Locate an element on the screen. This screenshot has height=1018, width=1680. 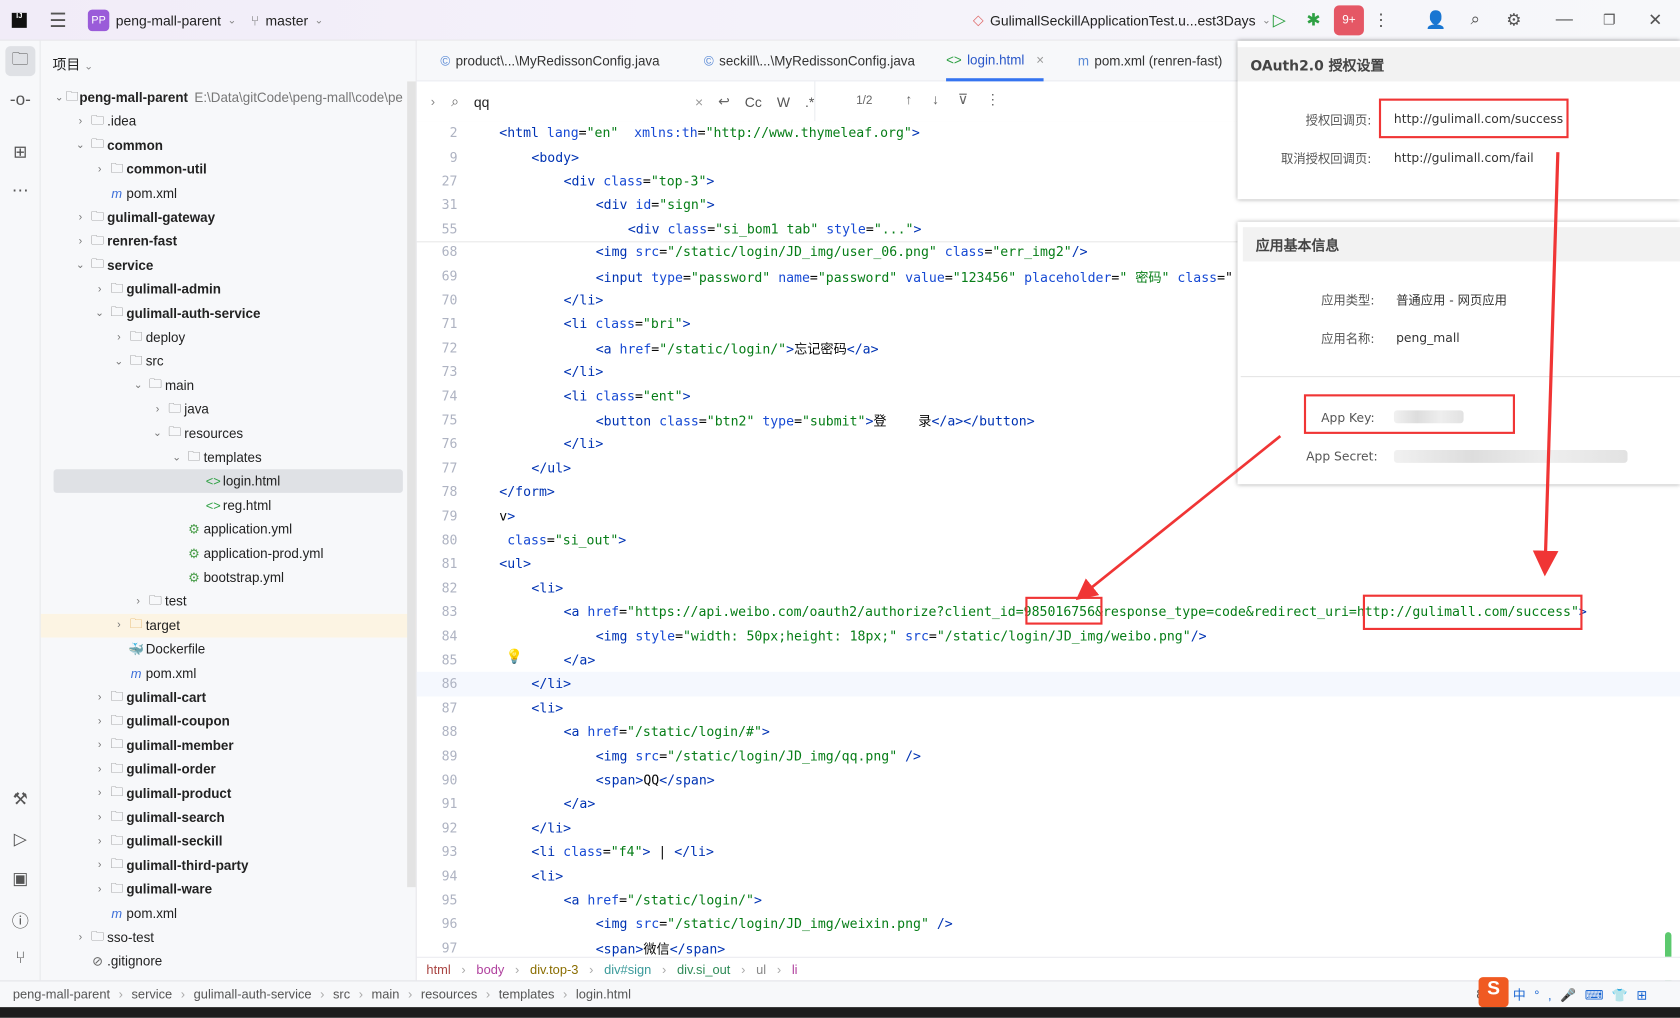
arrow-app-key-to-client-id is located at coordinates (1178, 518).